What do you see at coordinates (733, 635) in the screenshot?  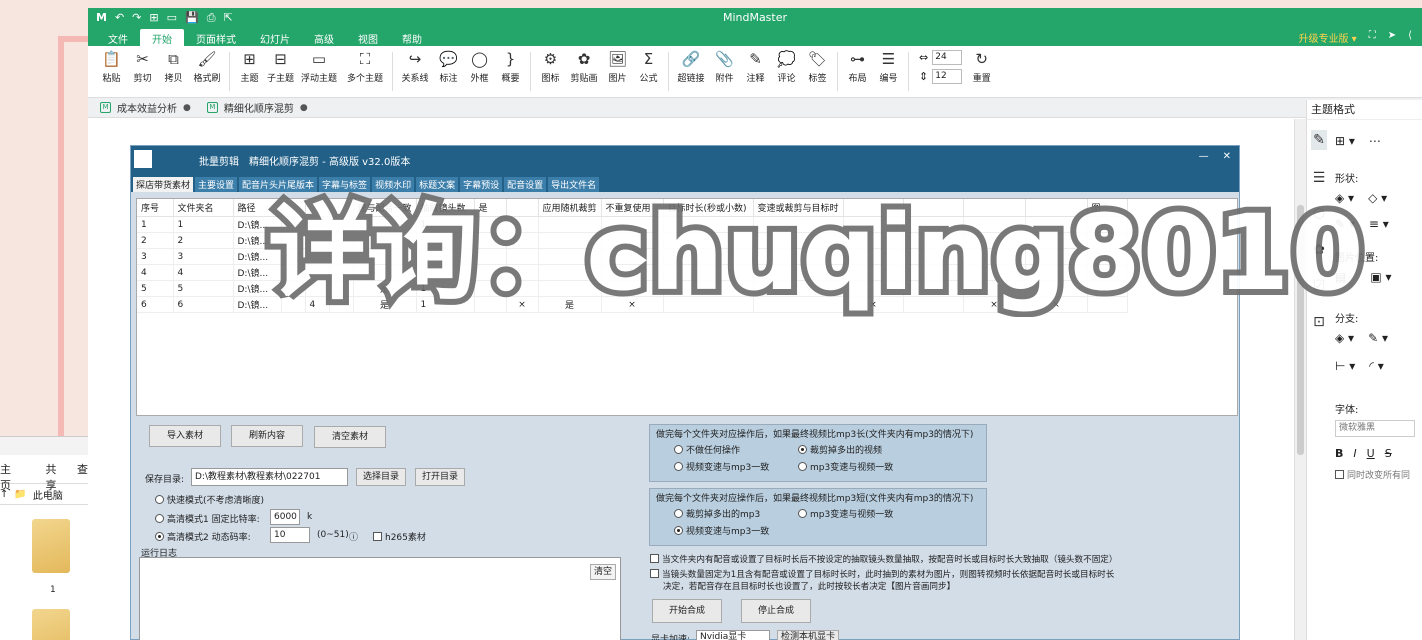 I see `gpu-select: Nvidia显卡` at bounding box center [733, 635].